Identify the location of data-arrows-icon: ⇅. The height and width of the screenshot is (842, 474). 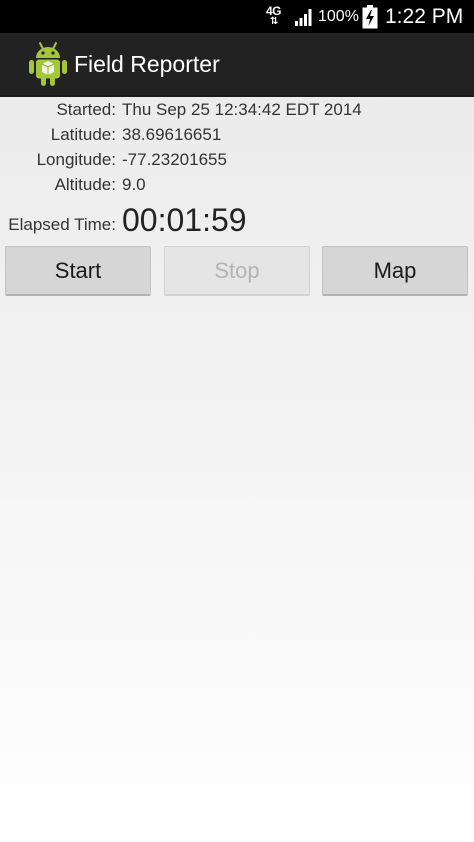
(274, 21).